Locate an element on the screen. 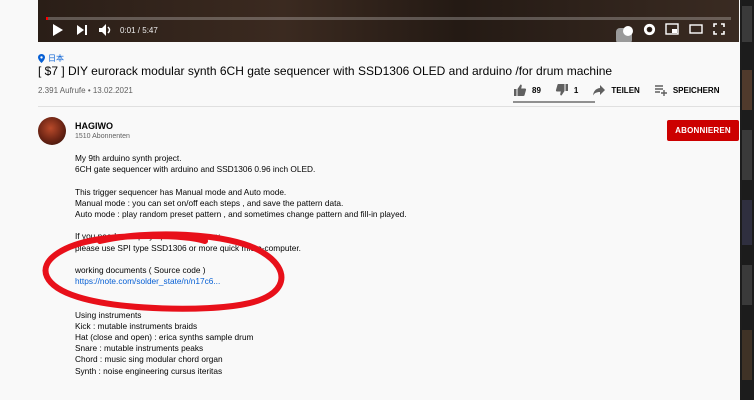 The height and width of the screenshot is (400, 754). description-line: My 9th arduino synth project. is located at coordinates (128, 158).